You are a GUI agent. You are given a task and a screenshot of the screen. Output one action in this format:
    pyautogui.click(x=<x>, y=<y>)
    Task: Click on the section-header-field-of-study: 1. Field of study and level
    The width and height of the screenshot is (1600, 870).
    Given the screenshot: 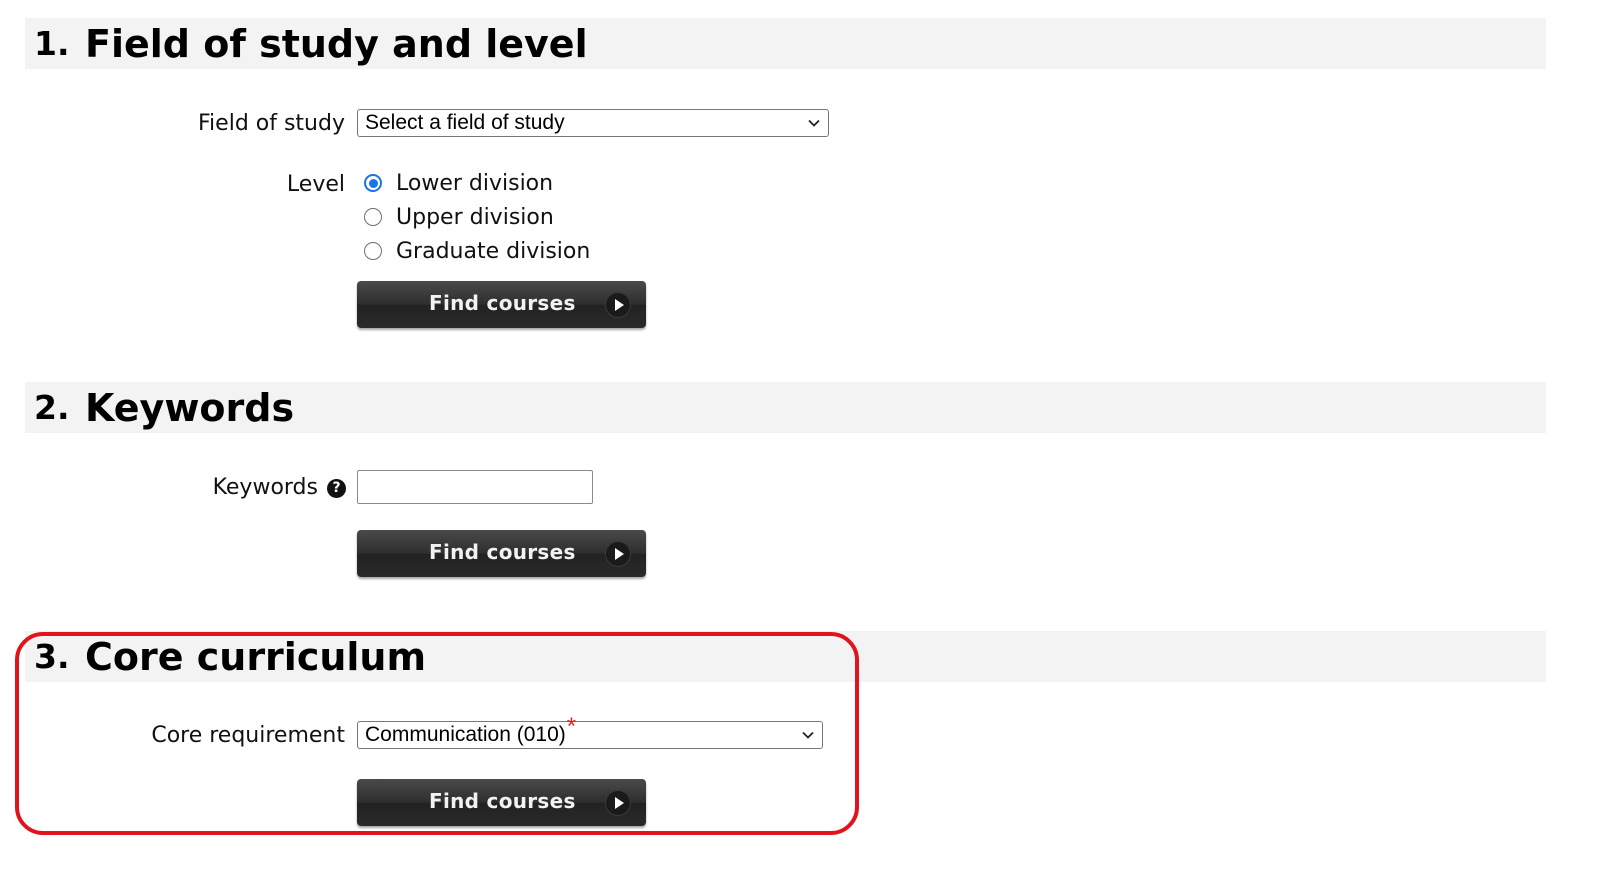 What is the action you would take?
    pyautogui.click(x=785, y=43)
    